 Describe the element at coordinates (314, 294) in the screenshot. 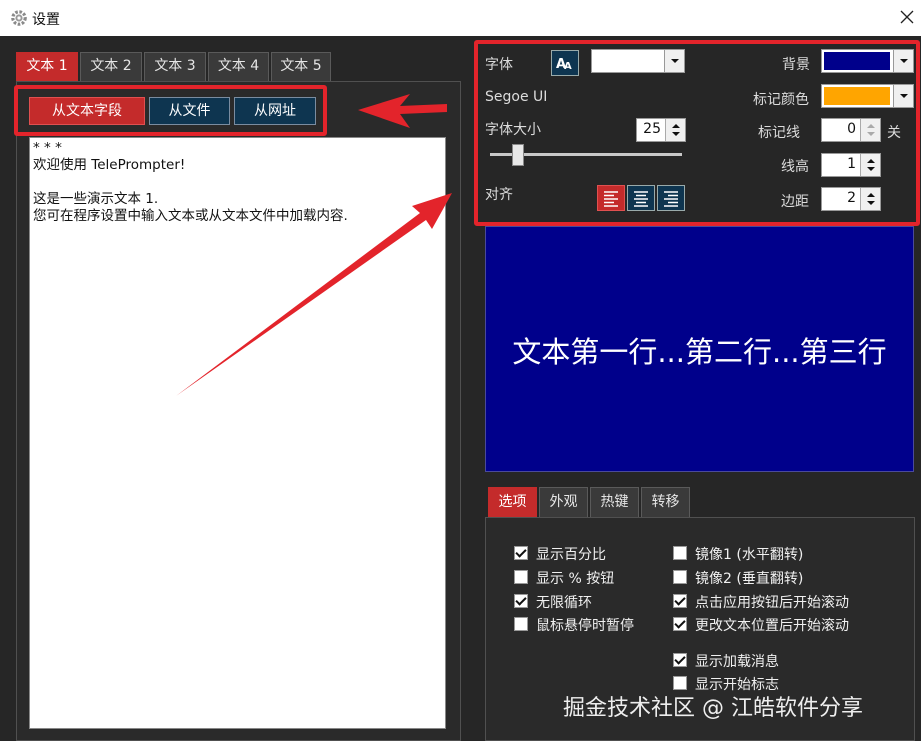

I see `annotation-arrow-diagonal` at that location.